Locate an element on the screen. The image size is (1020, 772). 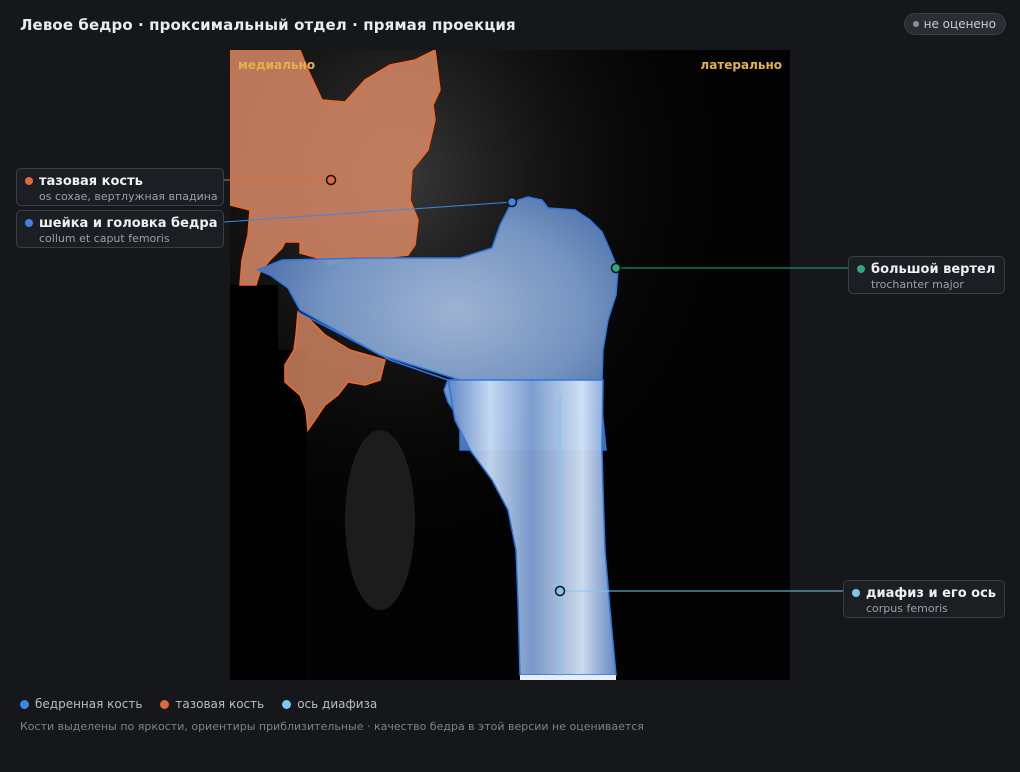
callout-pelvis-name: тазовая кость is located at coordinates (91, 181).